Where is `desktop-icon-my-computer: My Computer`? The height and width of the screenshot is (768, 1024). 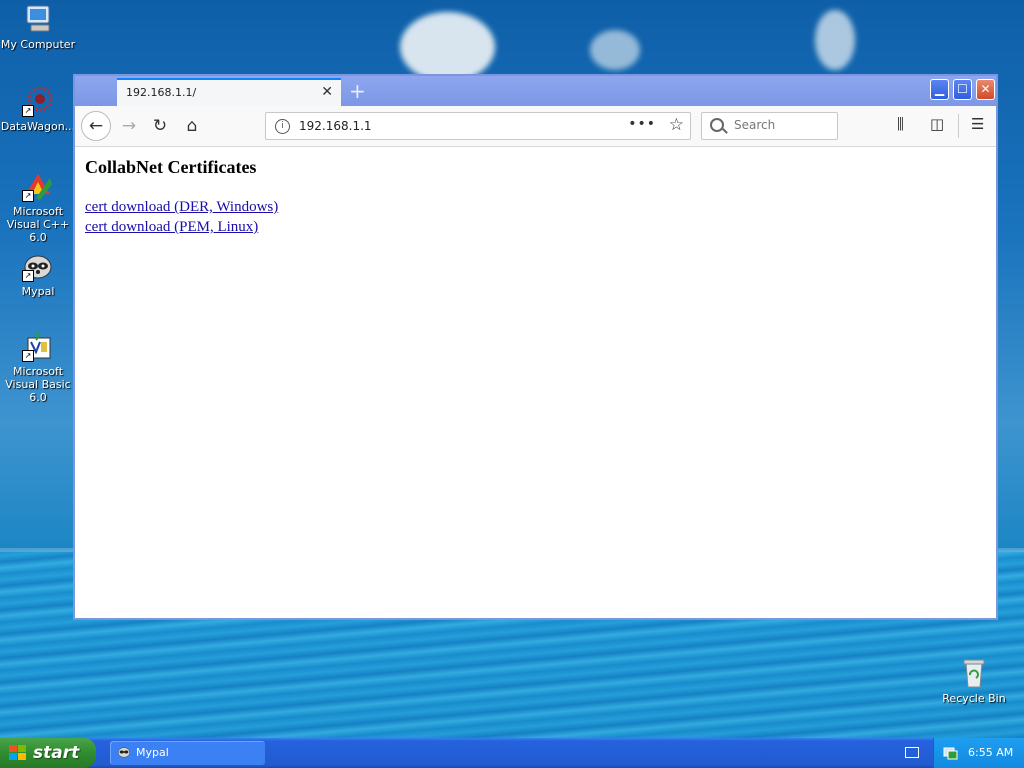 desktop-icon-my-computer: My Computer is located at coordinates (38, 27).